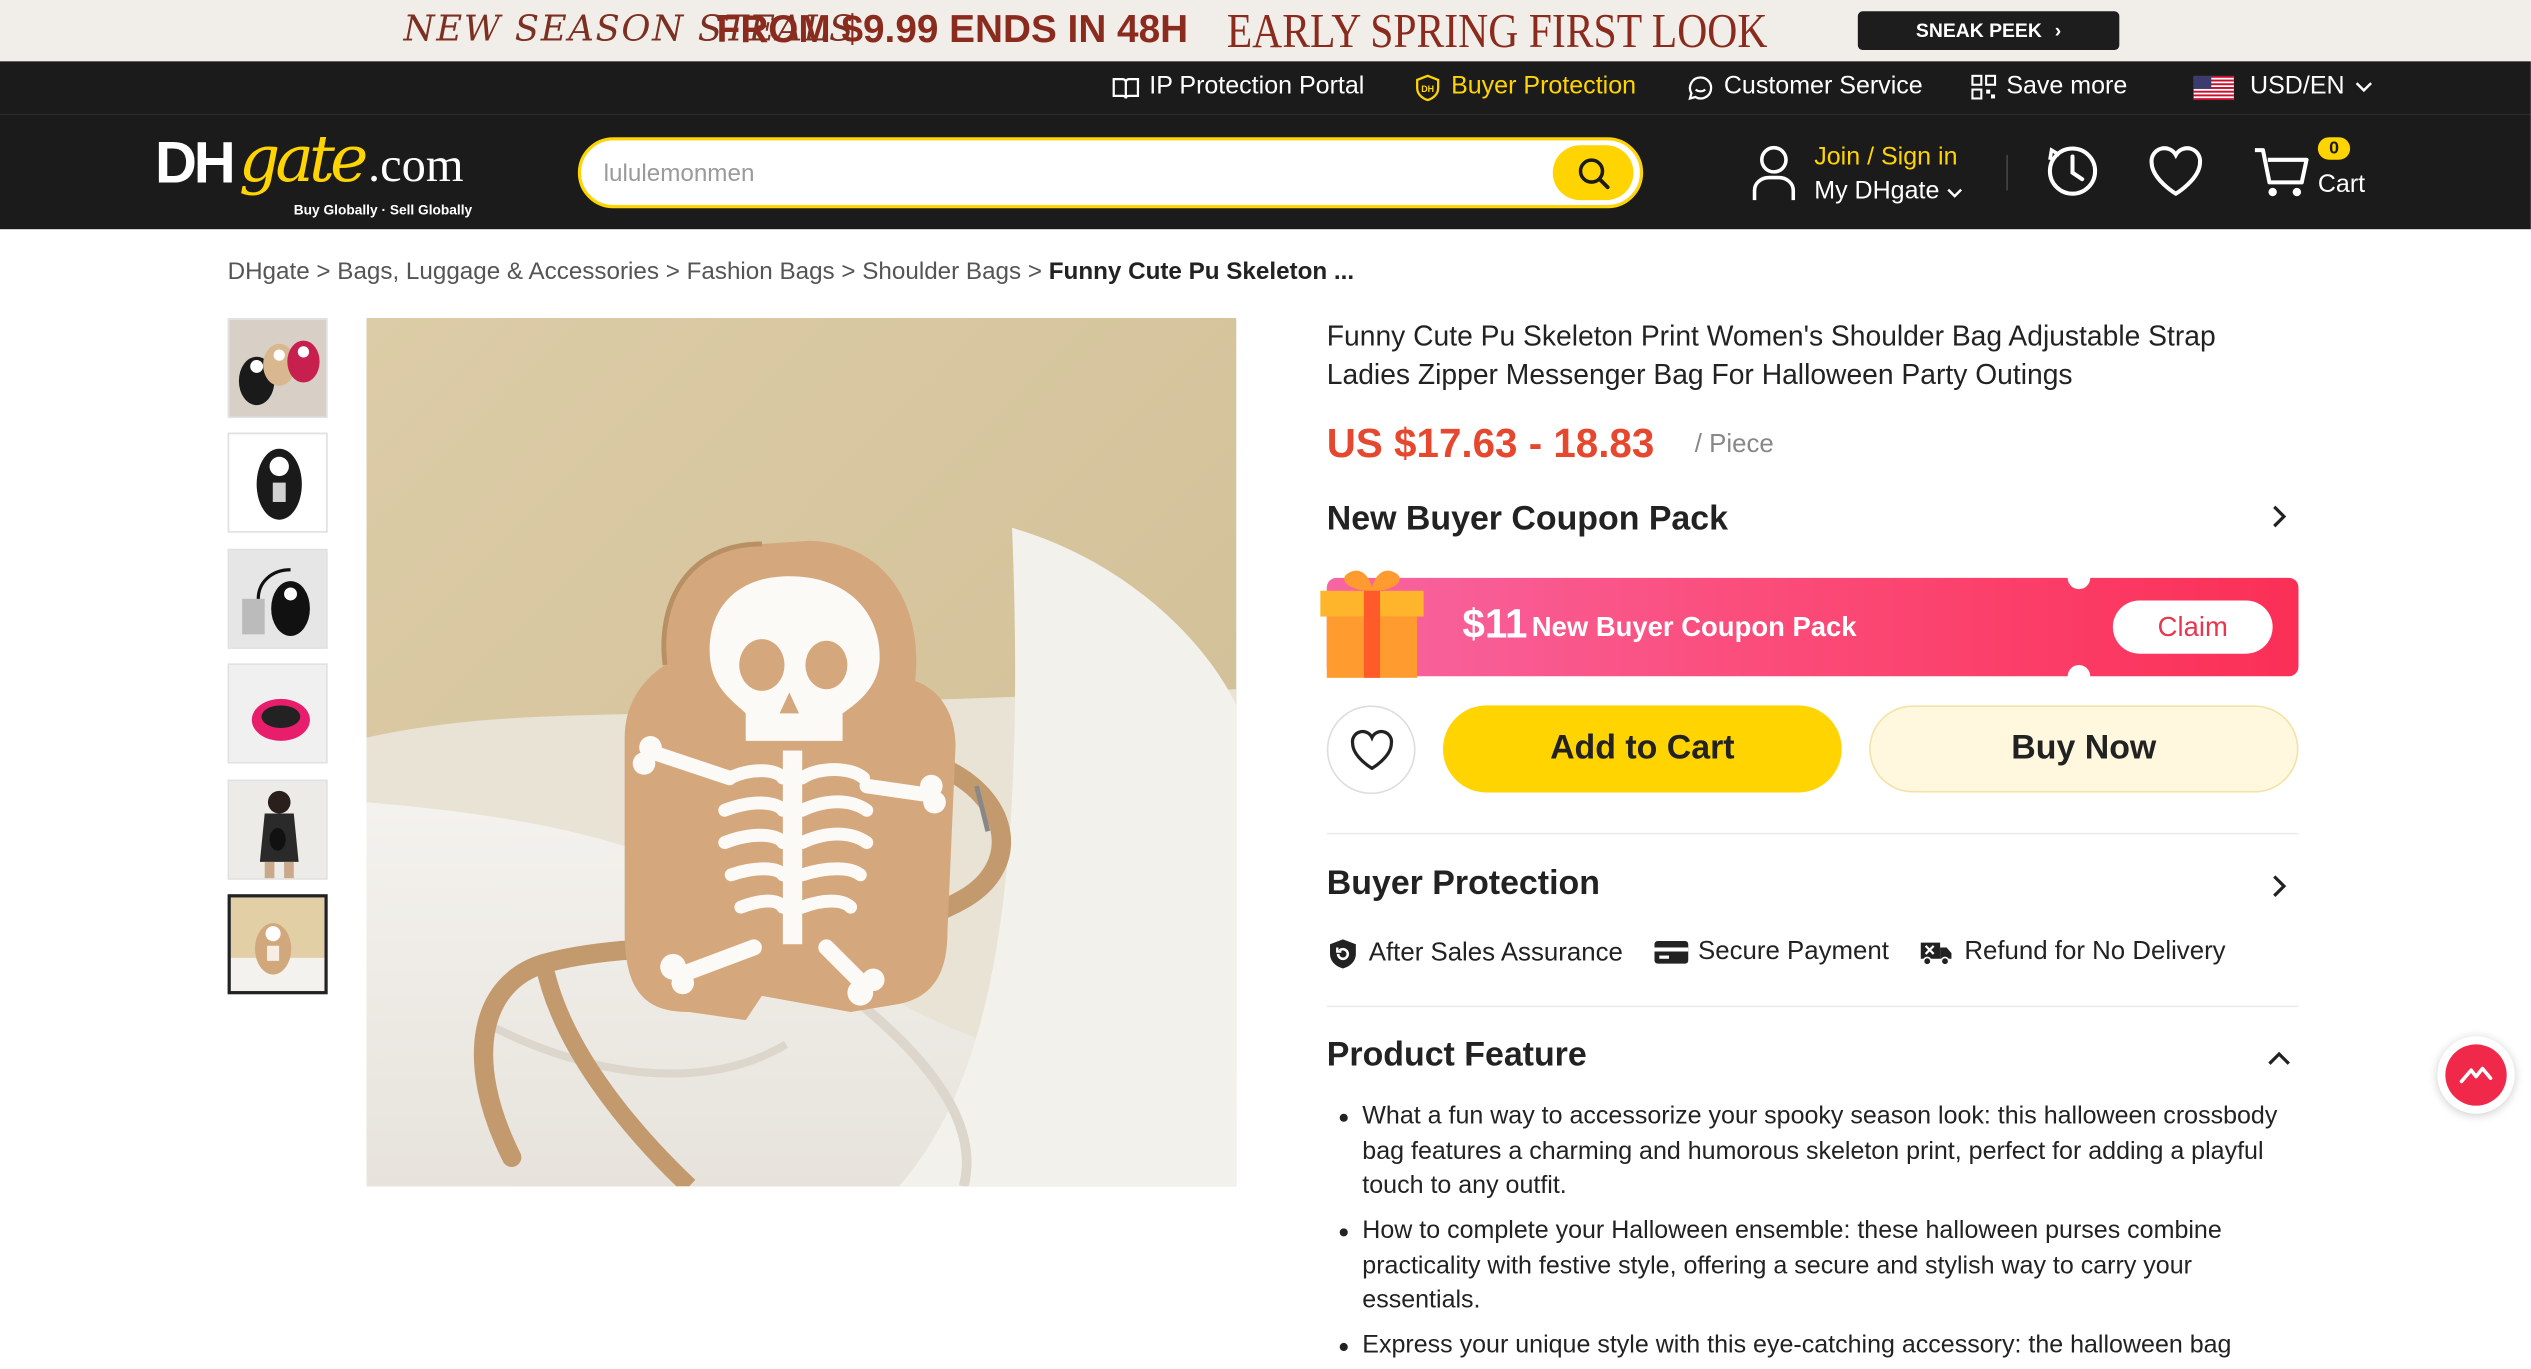  Describe the element at coordinates (1877, 191) in the screenshot. I see `my-dhgate-label: My DHgate` at that location.